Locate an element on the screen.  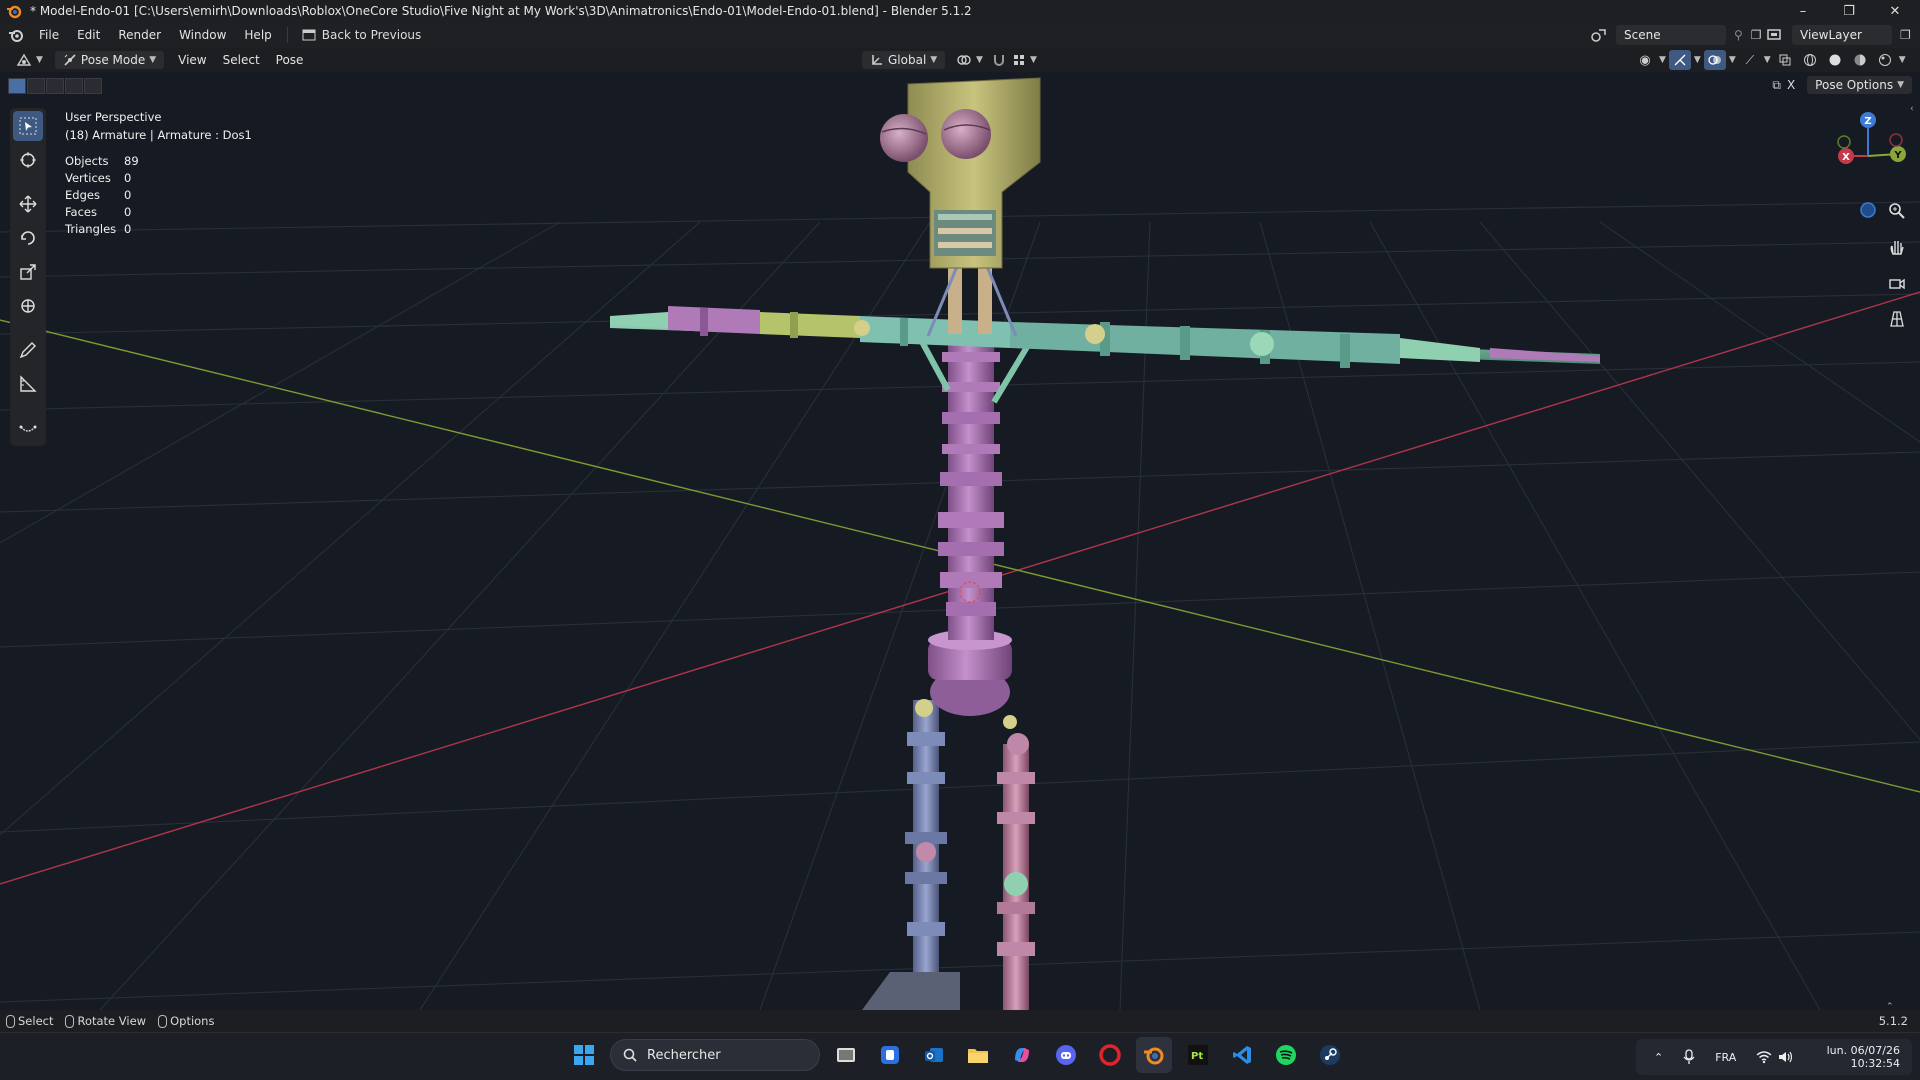
start-button is located at coordinates (584, 1055).